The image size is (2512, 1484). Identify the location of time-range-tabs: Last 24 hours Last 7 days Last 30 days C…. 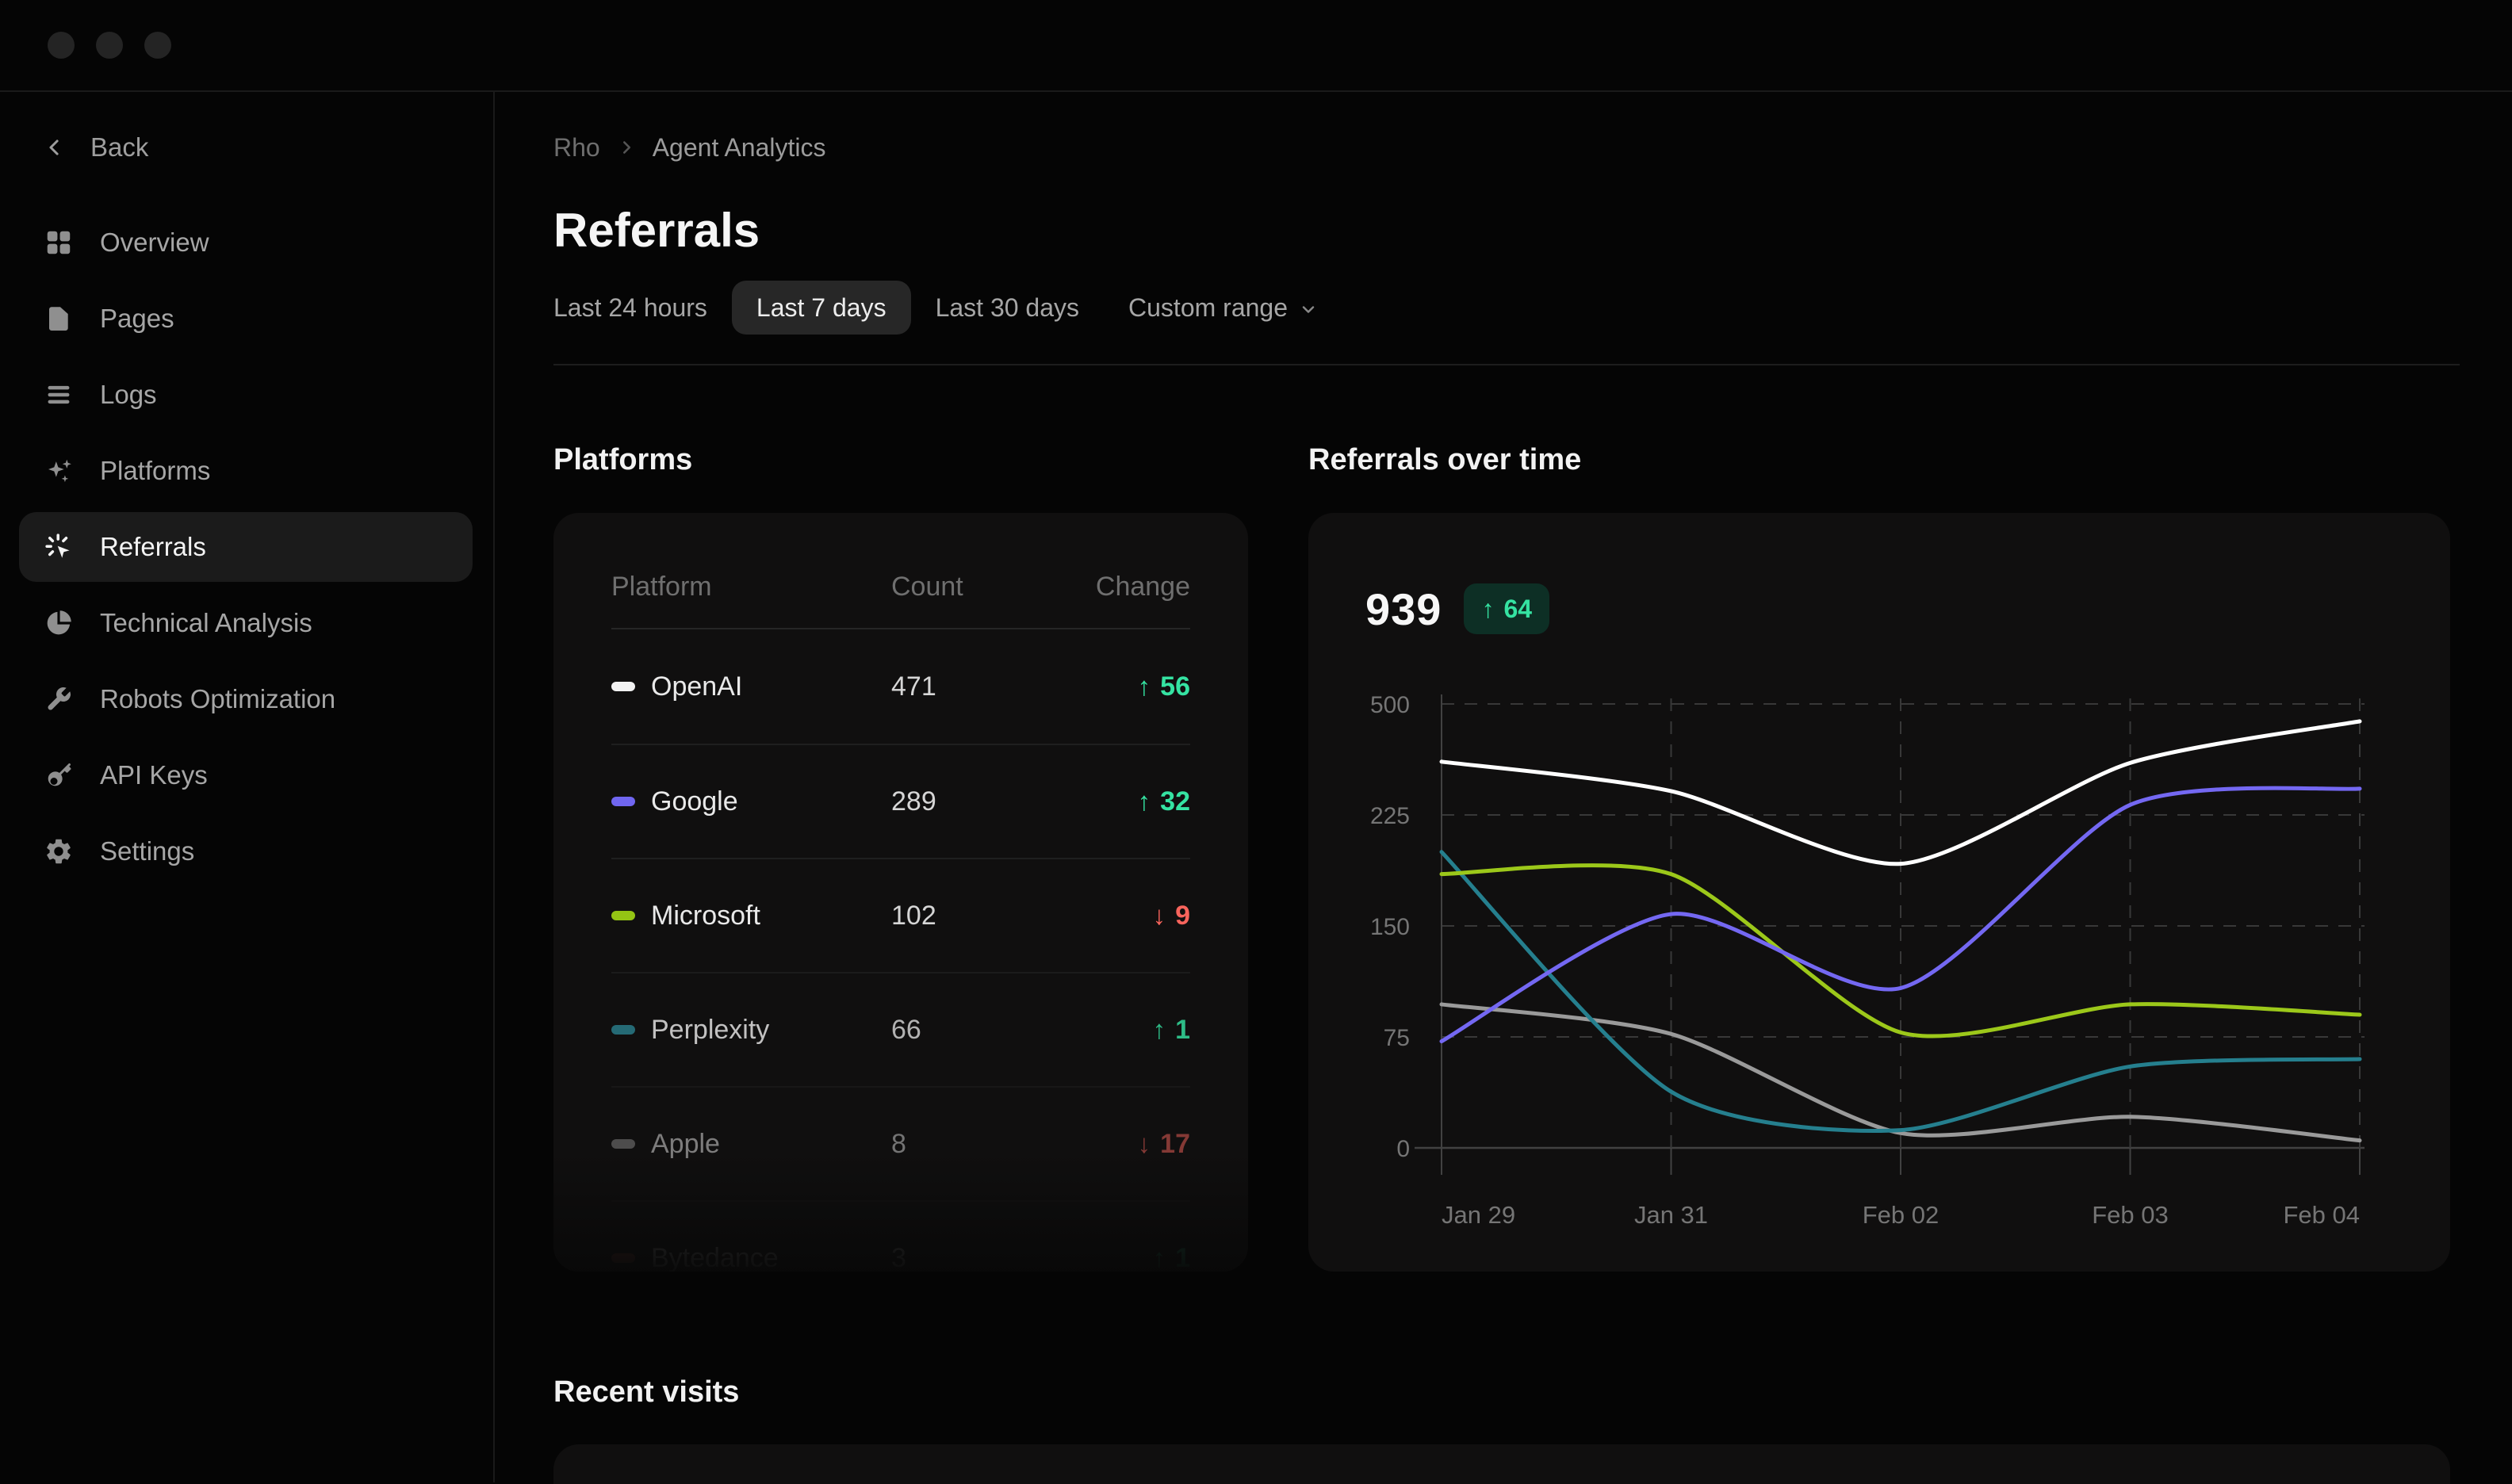
(1520, 308).